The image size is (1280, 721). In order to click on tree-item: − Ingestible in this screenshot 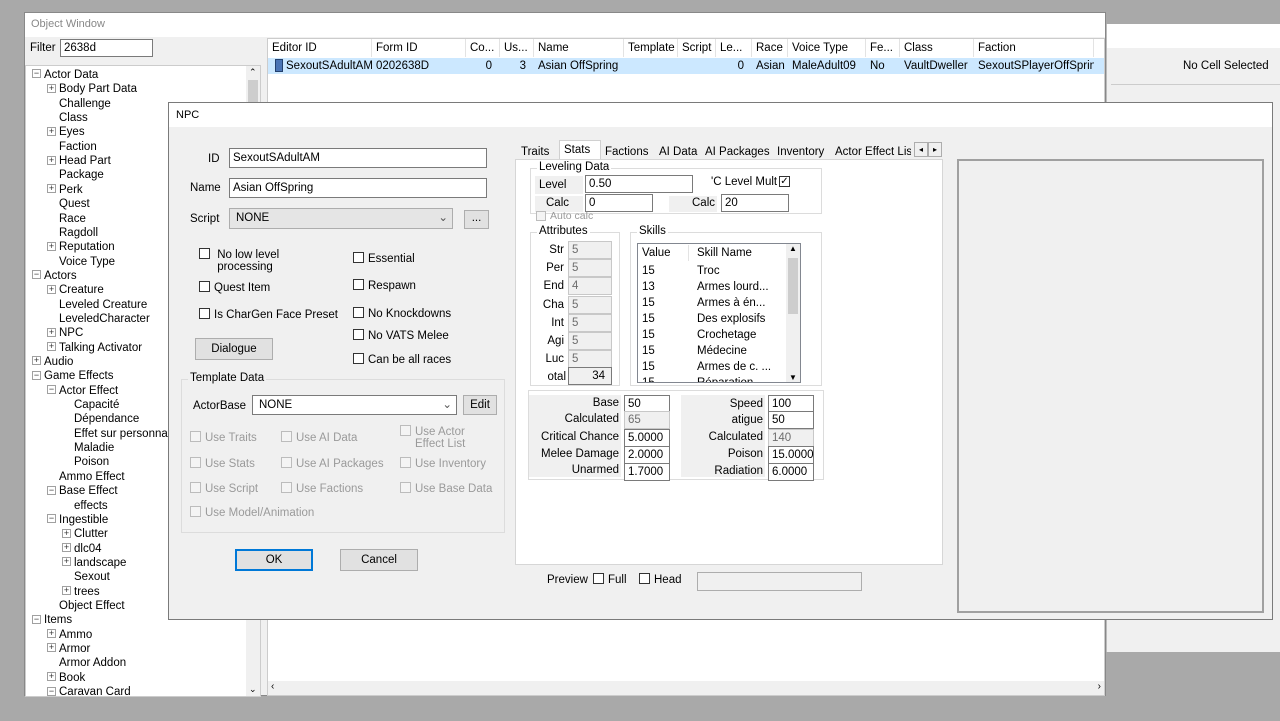, I will do `click(77, 520)`.